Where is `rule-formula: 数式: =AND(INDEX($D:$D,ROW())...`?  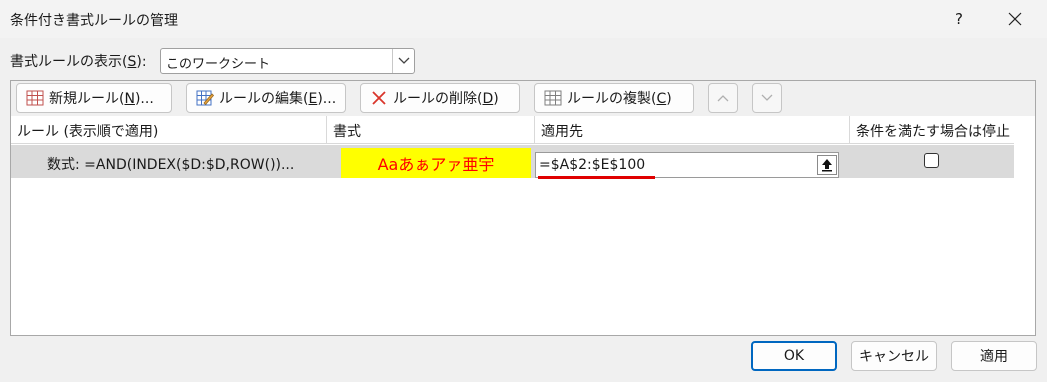 rule-formula: 数式: =AND(INDEX($D:$D,ROW())... is located at coordinates (170, 164).